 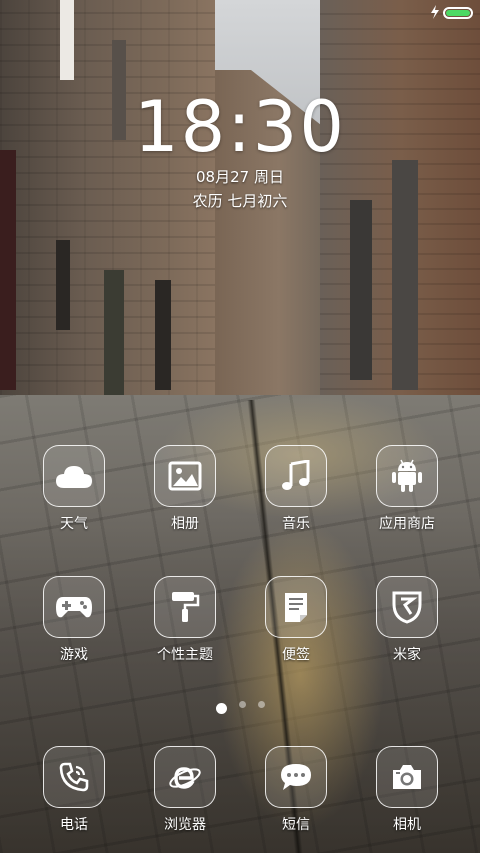 I want to click on app-weather: 天气, so click(x=74, y=489).